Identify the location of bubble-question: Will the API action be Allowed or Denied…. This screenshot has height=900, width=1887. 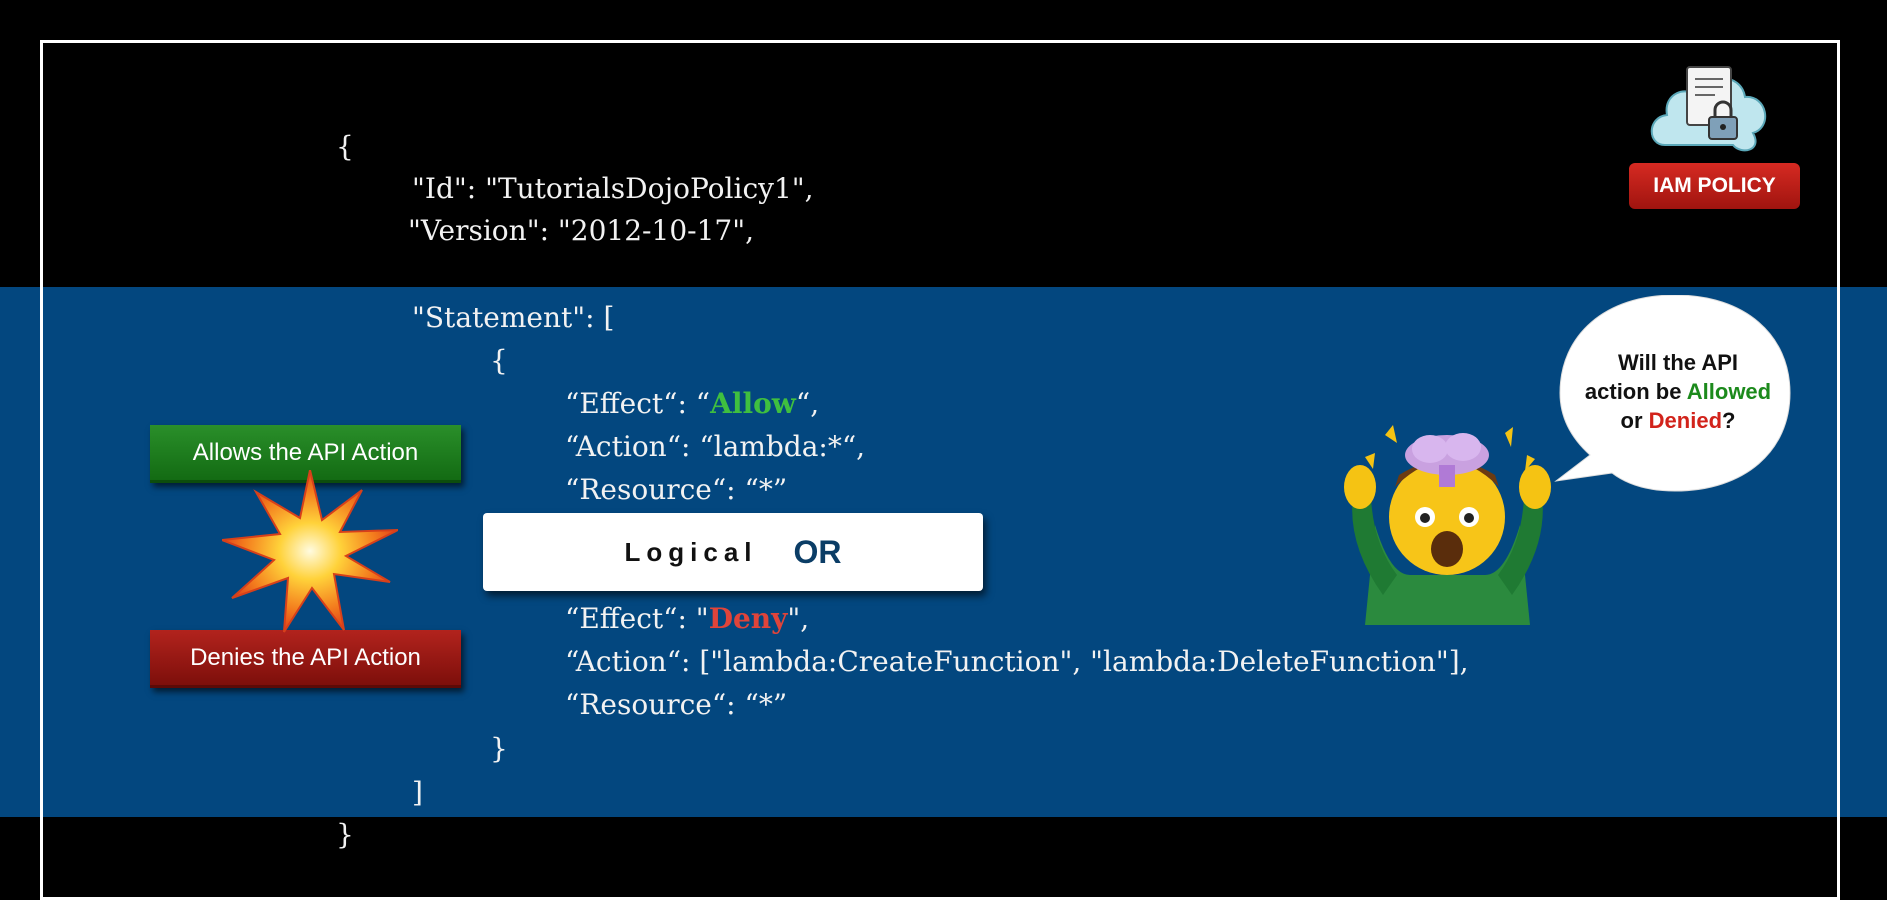
(1678, 391).